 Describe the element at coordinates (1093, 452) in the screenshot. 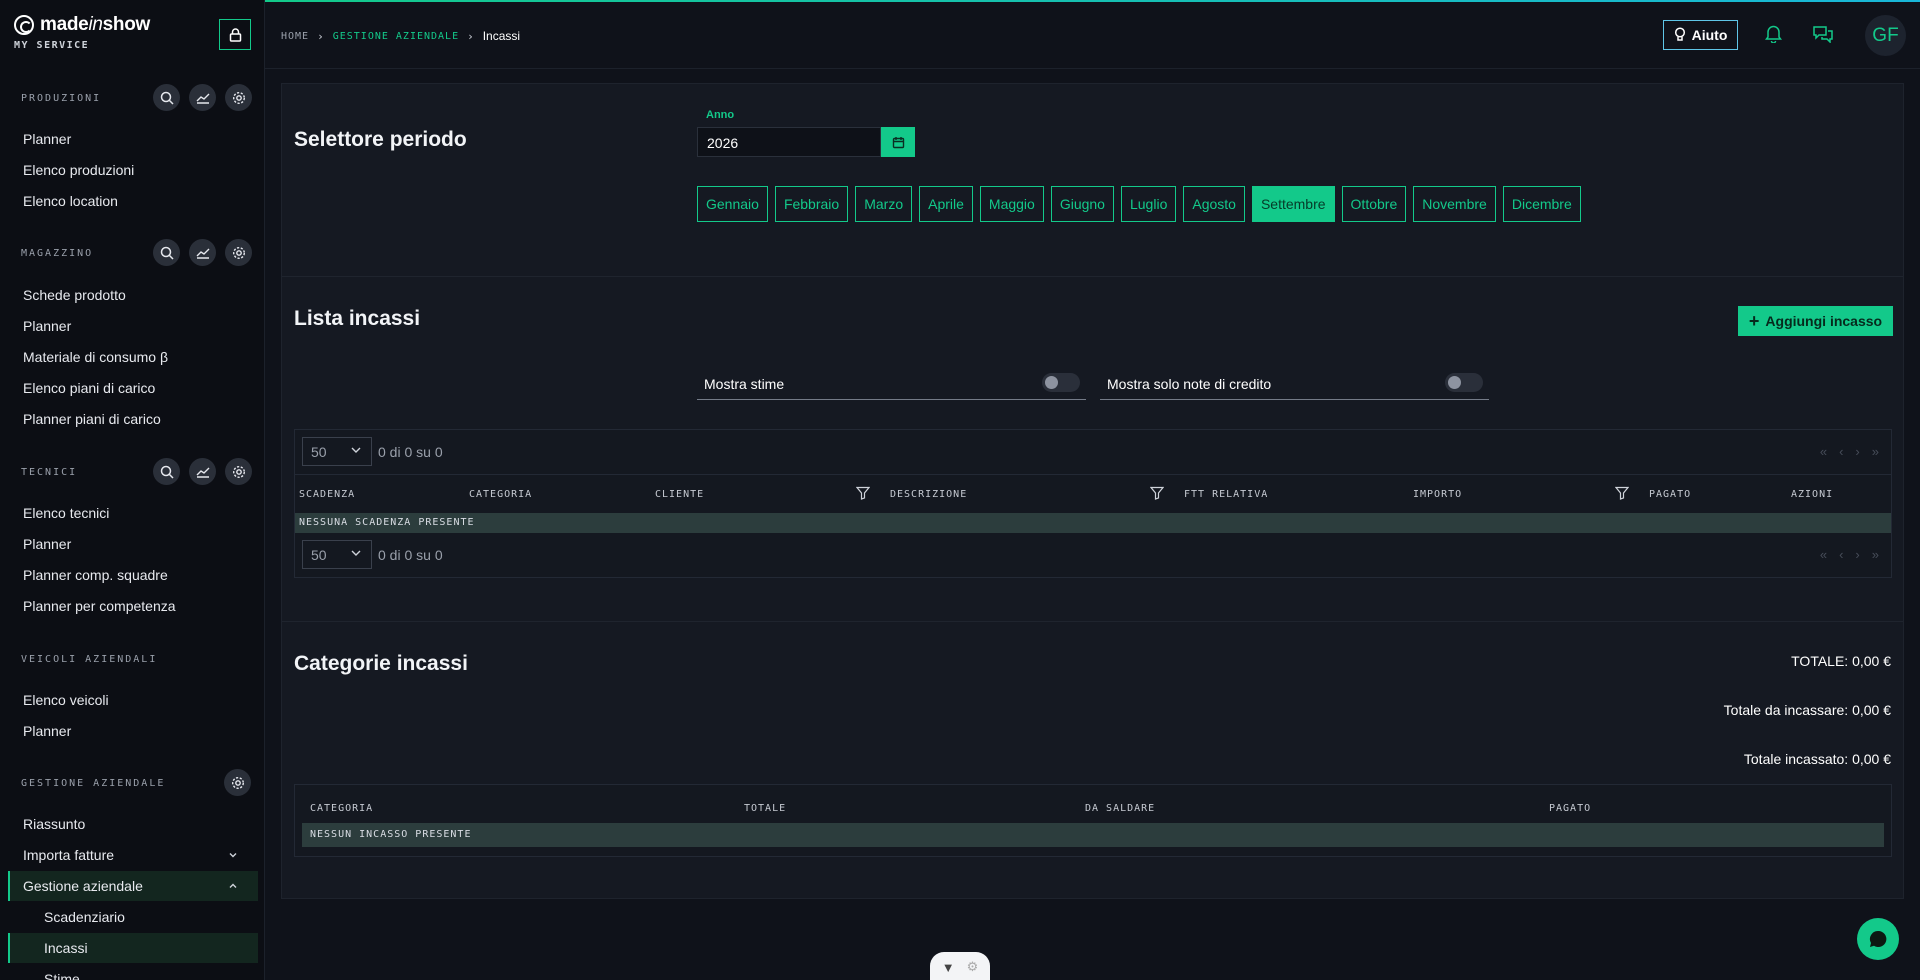

I see `table-pager-top: 50 0 di 0 su 0 « ‹ › »` at that location.